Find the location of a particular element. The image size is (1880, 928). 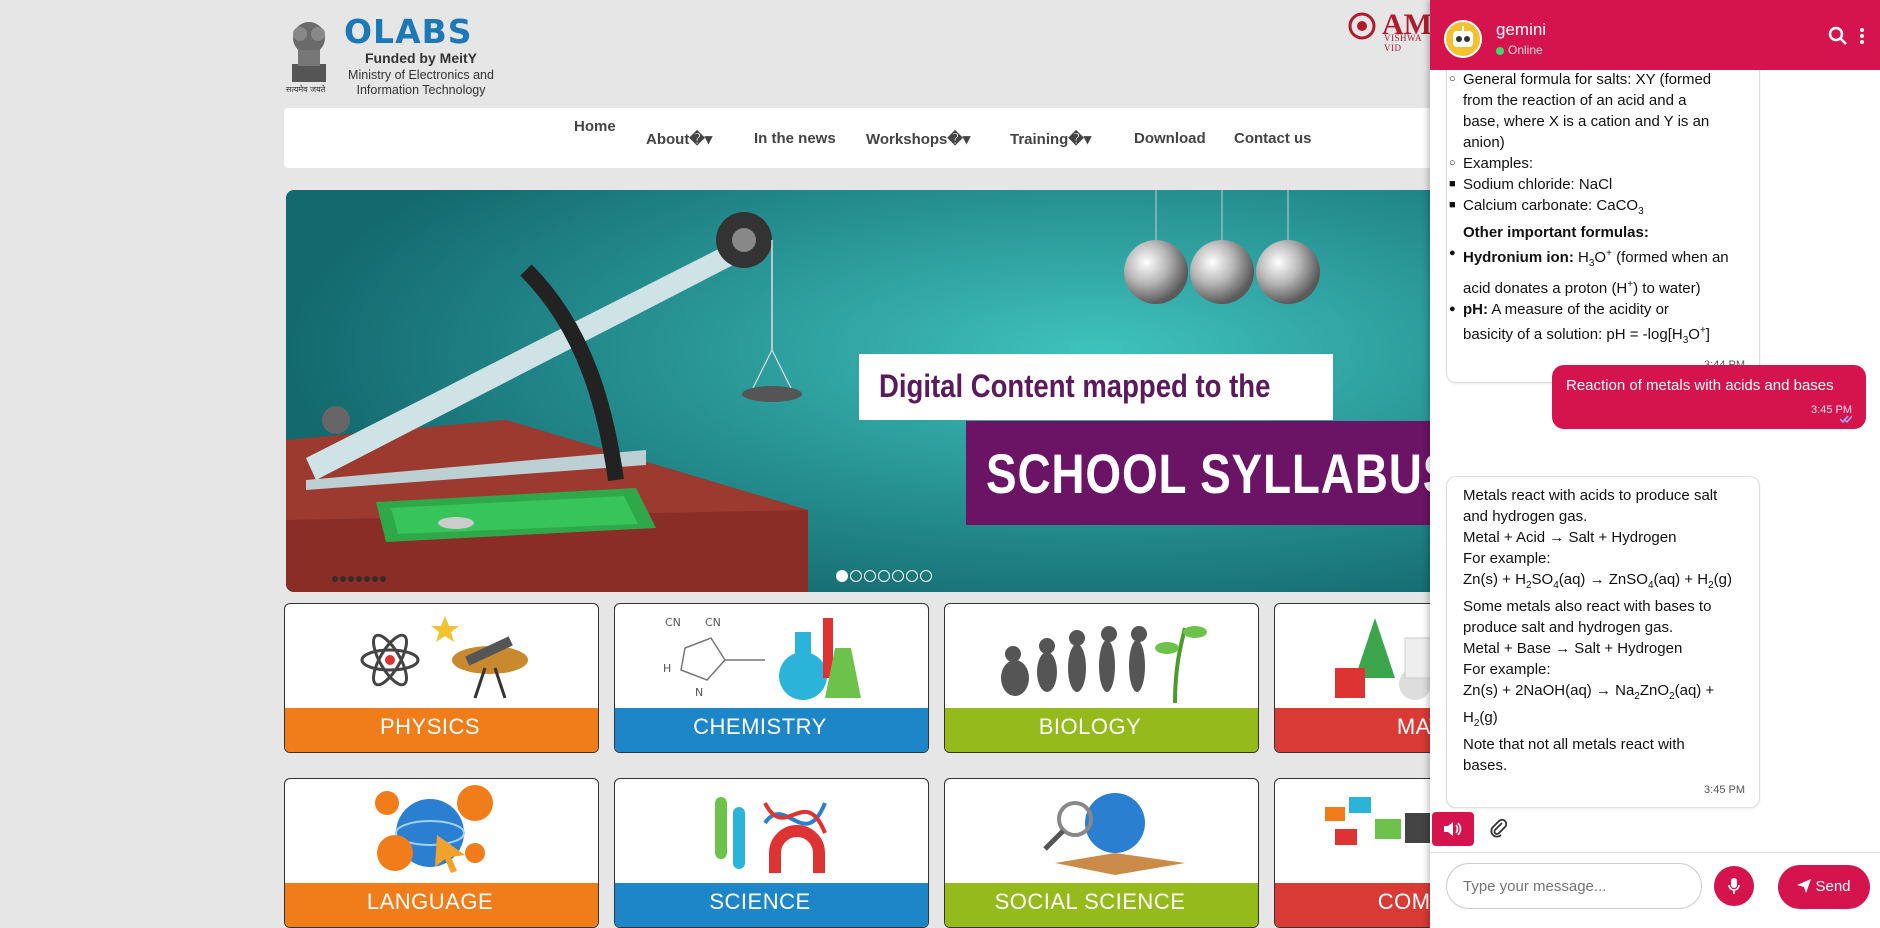

subject-label: SCIENCE is located at coordinates (760, 901).